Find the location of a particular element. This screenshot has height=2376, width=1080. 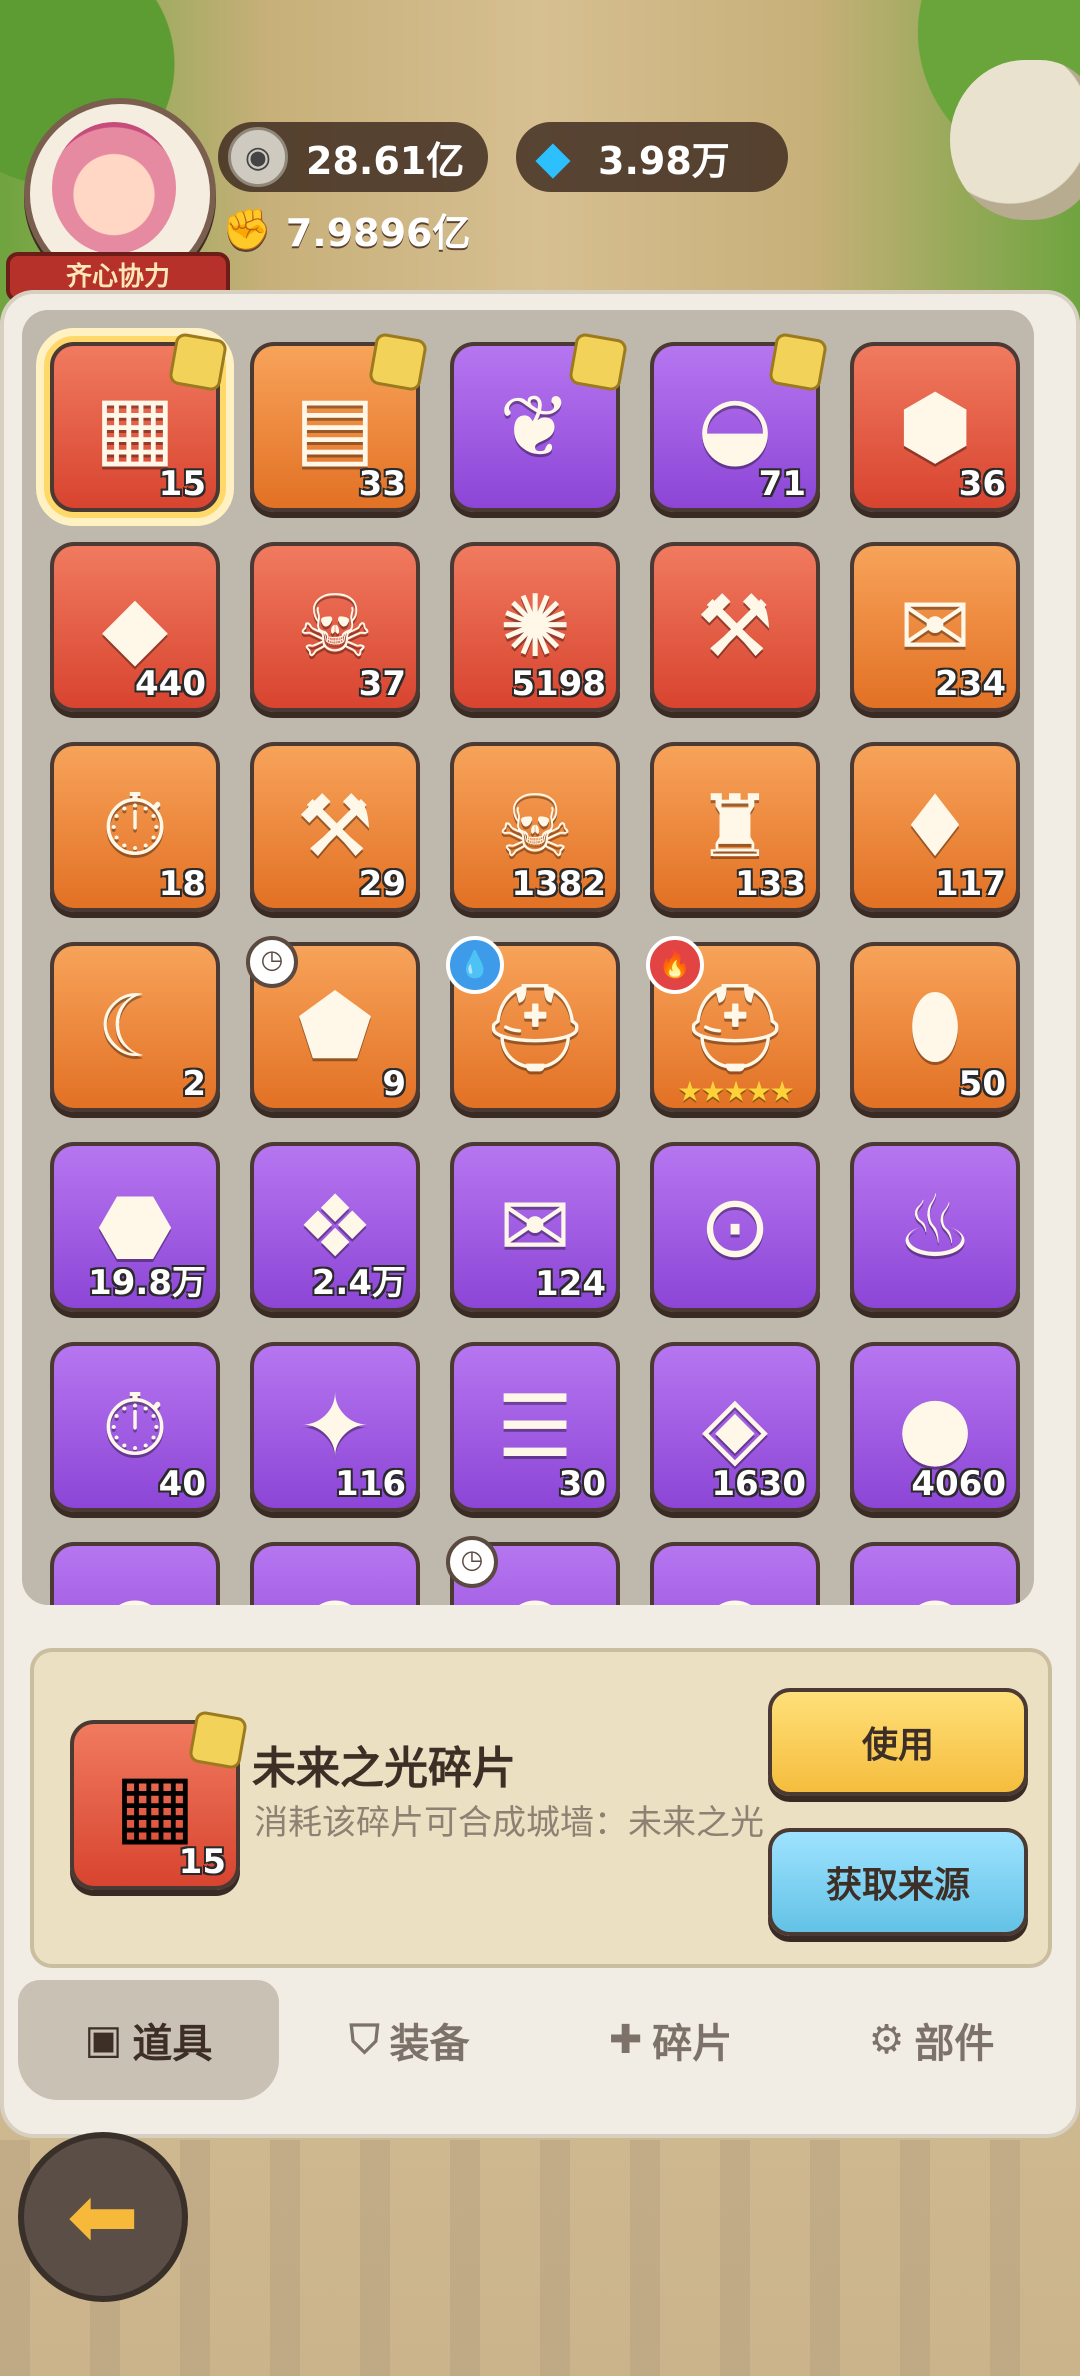

item-quantity: 29 is located at coordinates (382, 884).